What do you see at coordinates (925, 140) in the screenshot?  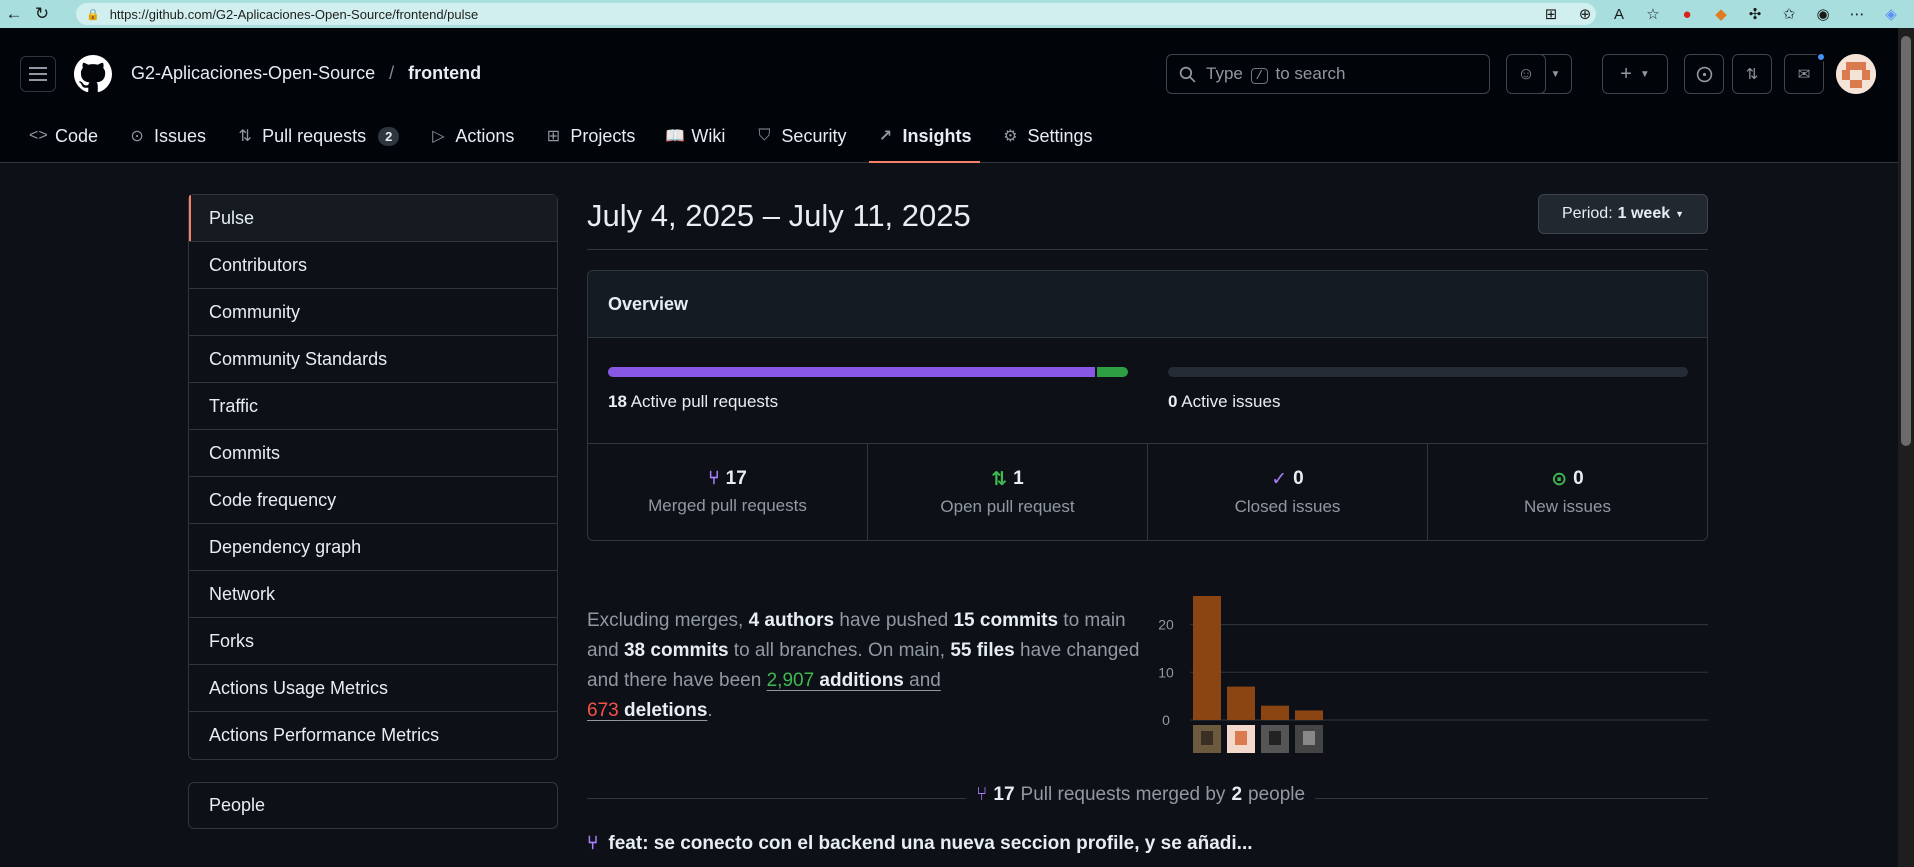 I see `tab-insights: ↗ Insights` at bounding box center [925, 140].